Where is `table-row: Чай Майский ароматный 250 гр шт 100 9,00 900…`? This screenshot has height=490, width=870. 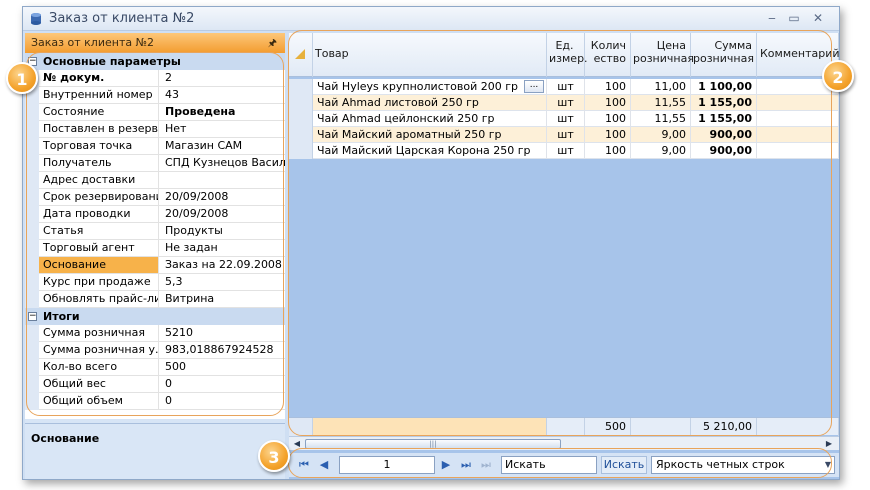
table-row: Чай Майский ароматный 250 гр шт 100 9,00 900… is located at coordinates (564, 135).